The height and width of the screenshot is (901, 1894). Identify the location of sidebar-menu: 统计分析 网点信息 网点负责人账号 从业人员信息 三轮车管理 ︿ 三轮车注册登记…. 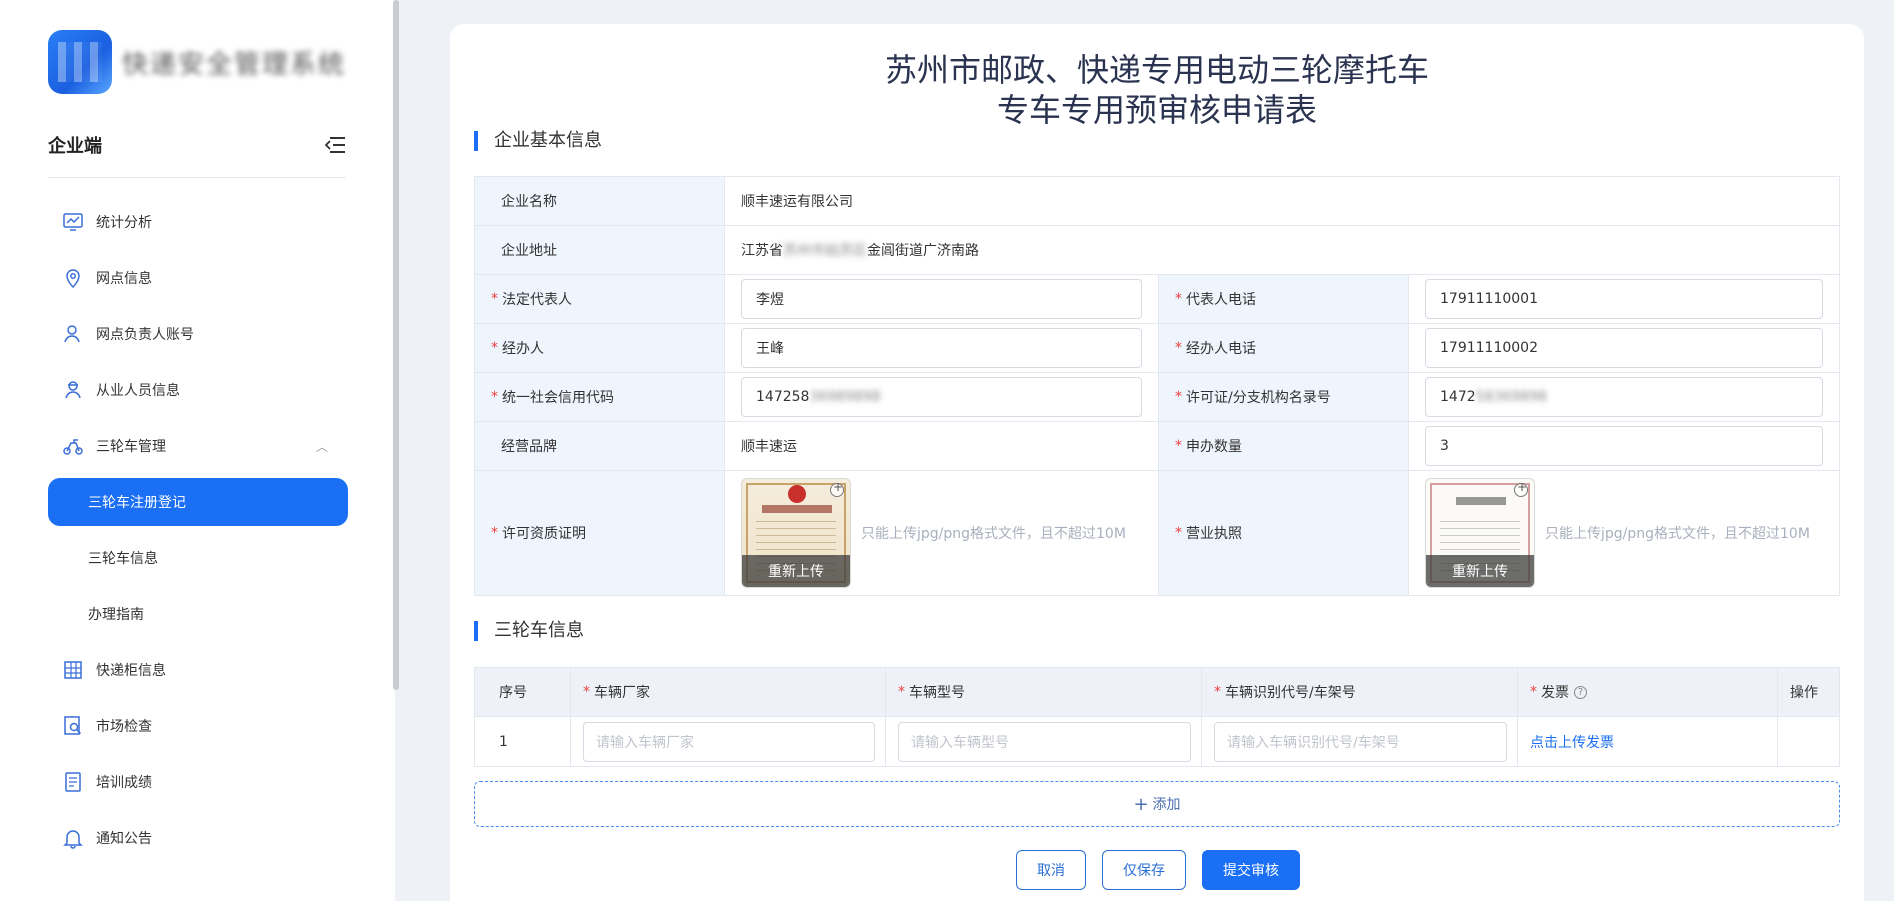
(198, 530).